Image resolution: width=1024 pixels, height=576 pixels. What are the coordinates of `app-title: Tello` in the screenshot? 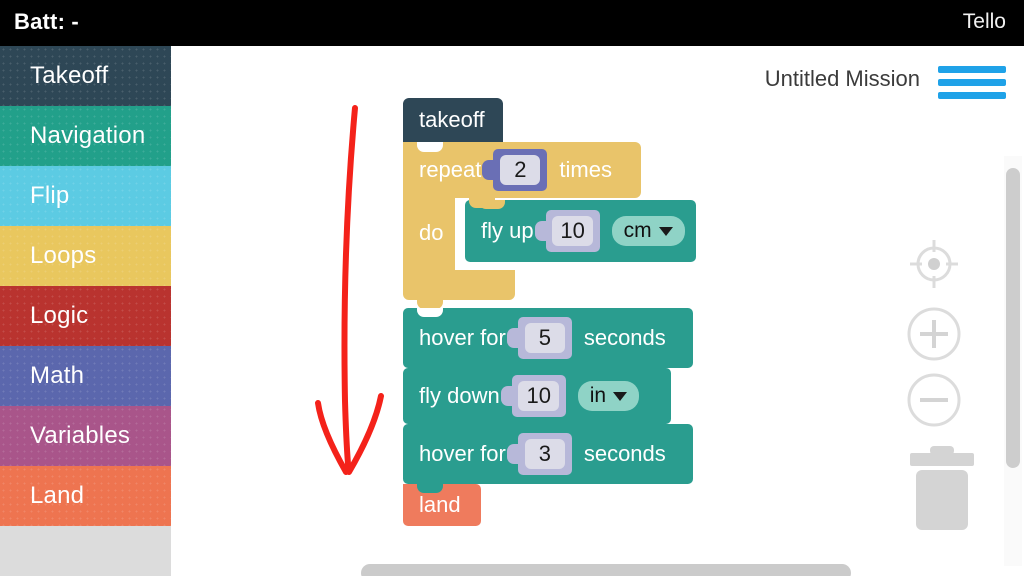 It's located at (984, 21).